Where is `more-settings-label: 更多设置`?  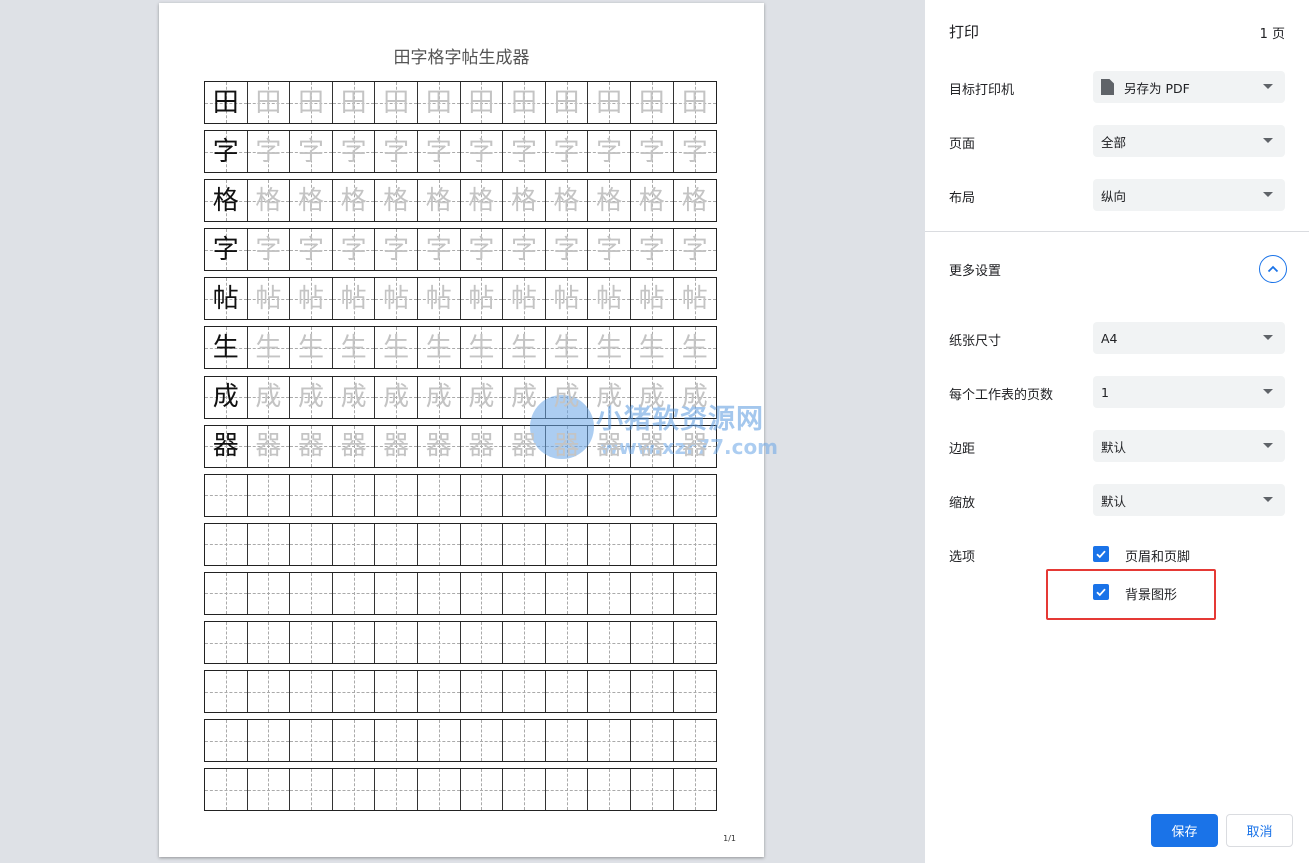
more-settings-label: 更多设置 is located at coordinates (975, 269).